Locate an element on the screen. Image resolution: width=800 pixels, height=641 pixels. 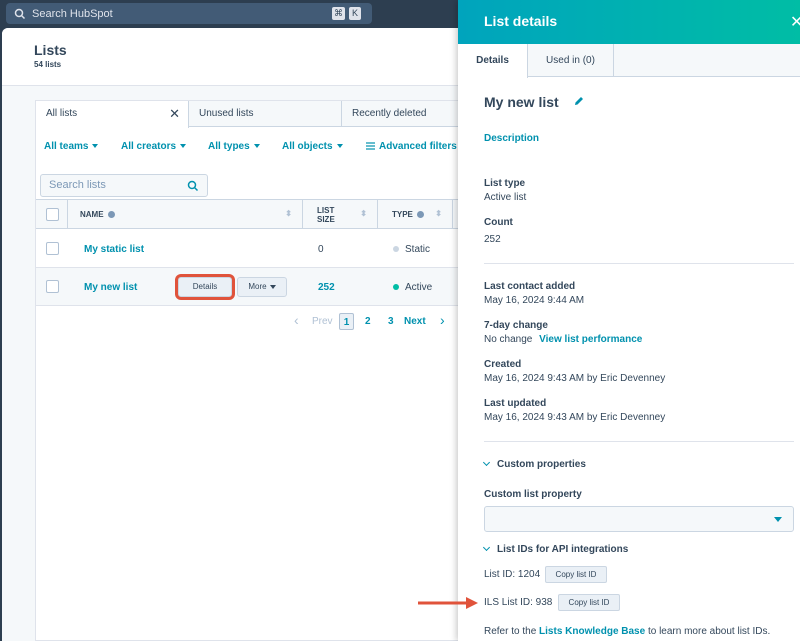
tab-unused-lists: Unused lists is located at coordinates (265, 114).